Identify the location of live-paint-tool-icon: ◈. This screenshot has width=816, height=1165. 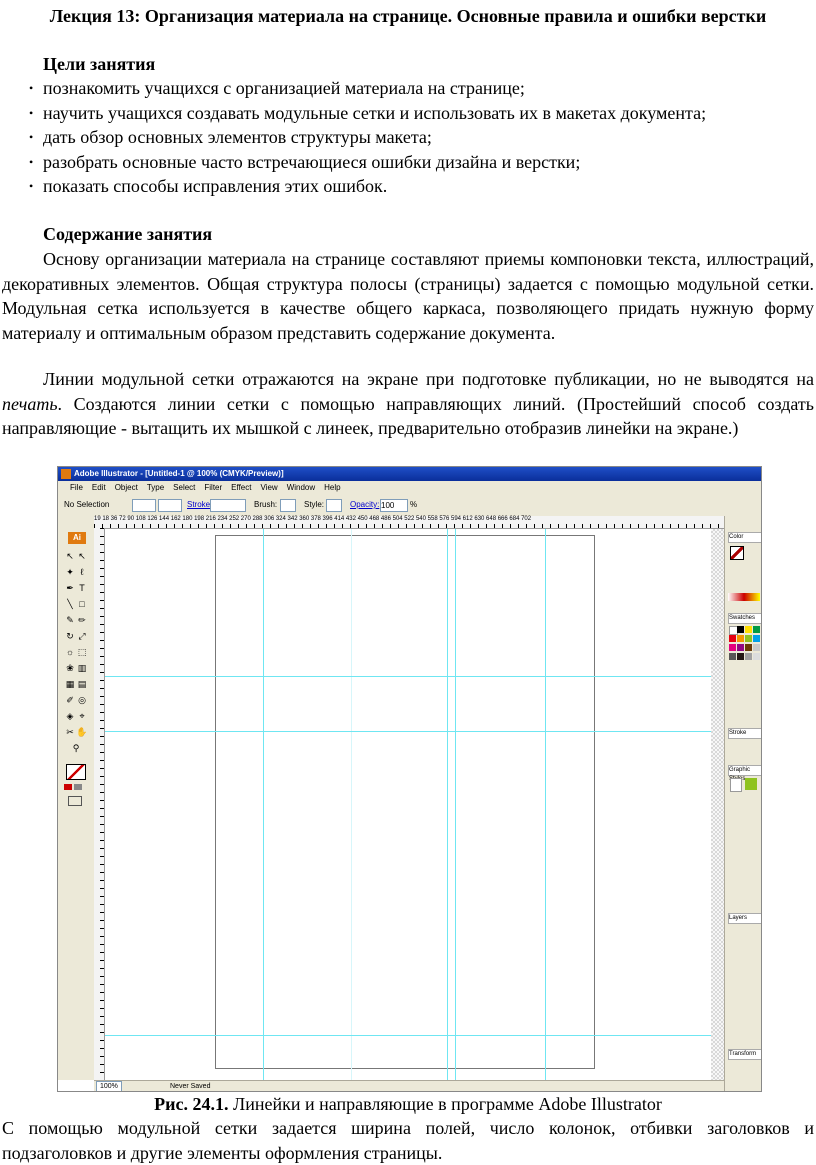
(70, 716).